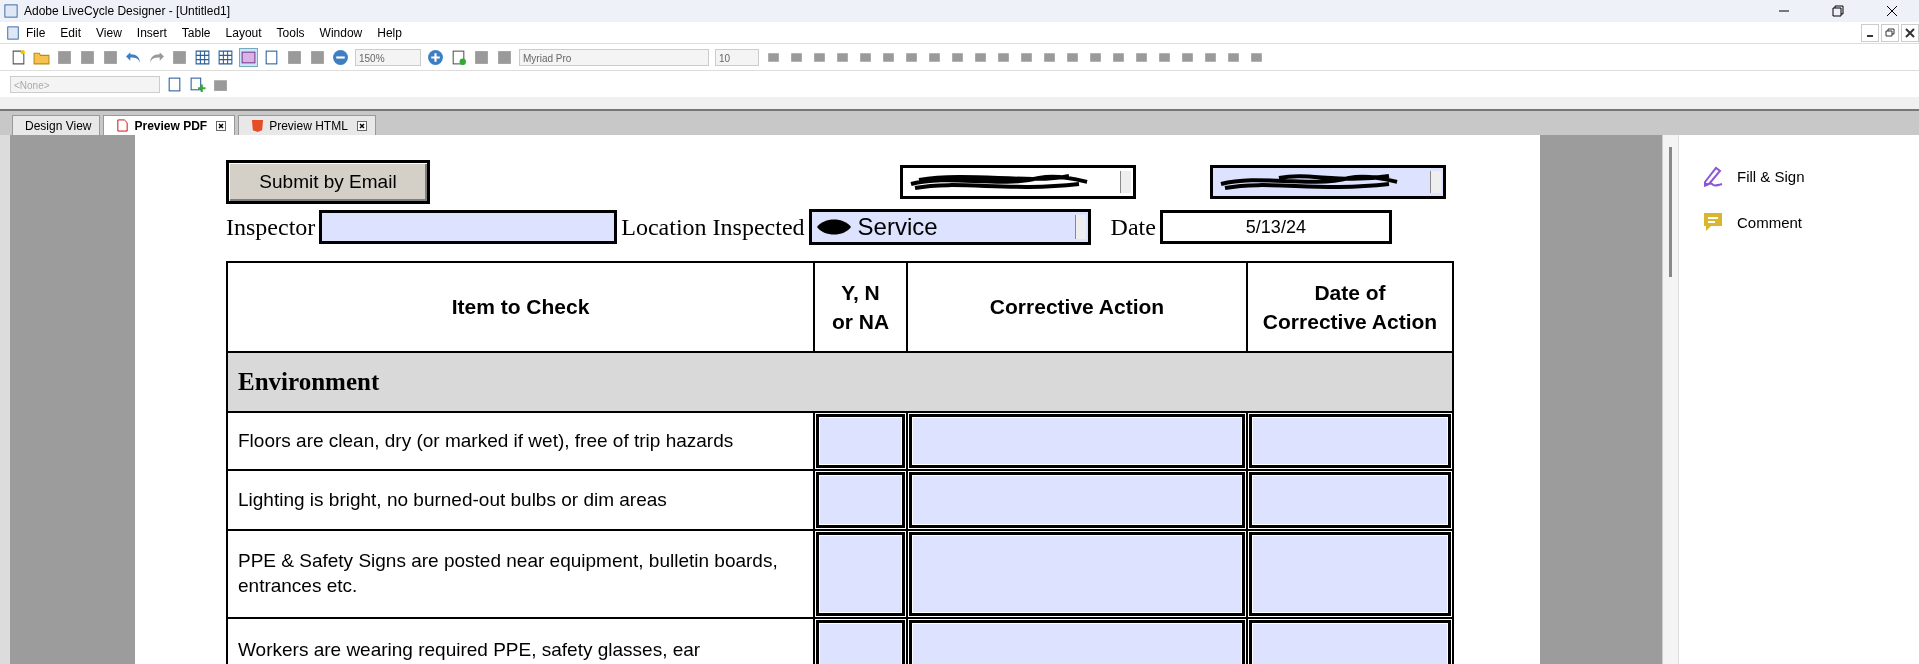 Image resolution: width=1919 pixels, height=664 pixels. Describe the element at coordinates (840, 382) in the screenshot. I see `section-header: Environment` at that location.